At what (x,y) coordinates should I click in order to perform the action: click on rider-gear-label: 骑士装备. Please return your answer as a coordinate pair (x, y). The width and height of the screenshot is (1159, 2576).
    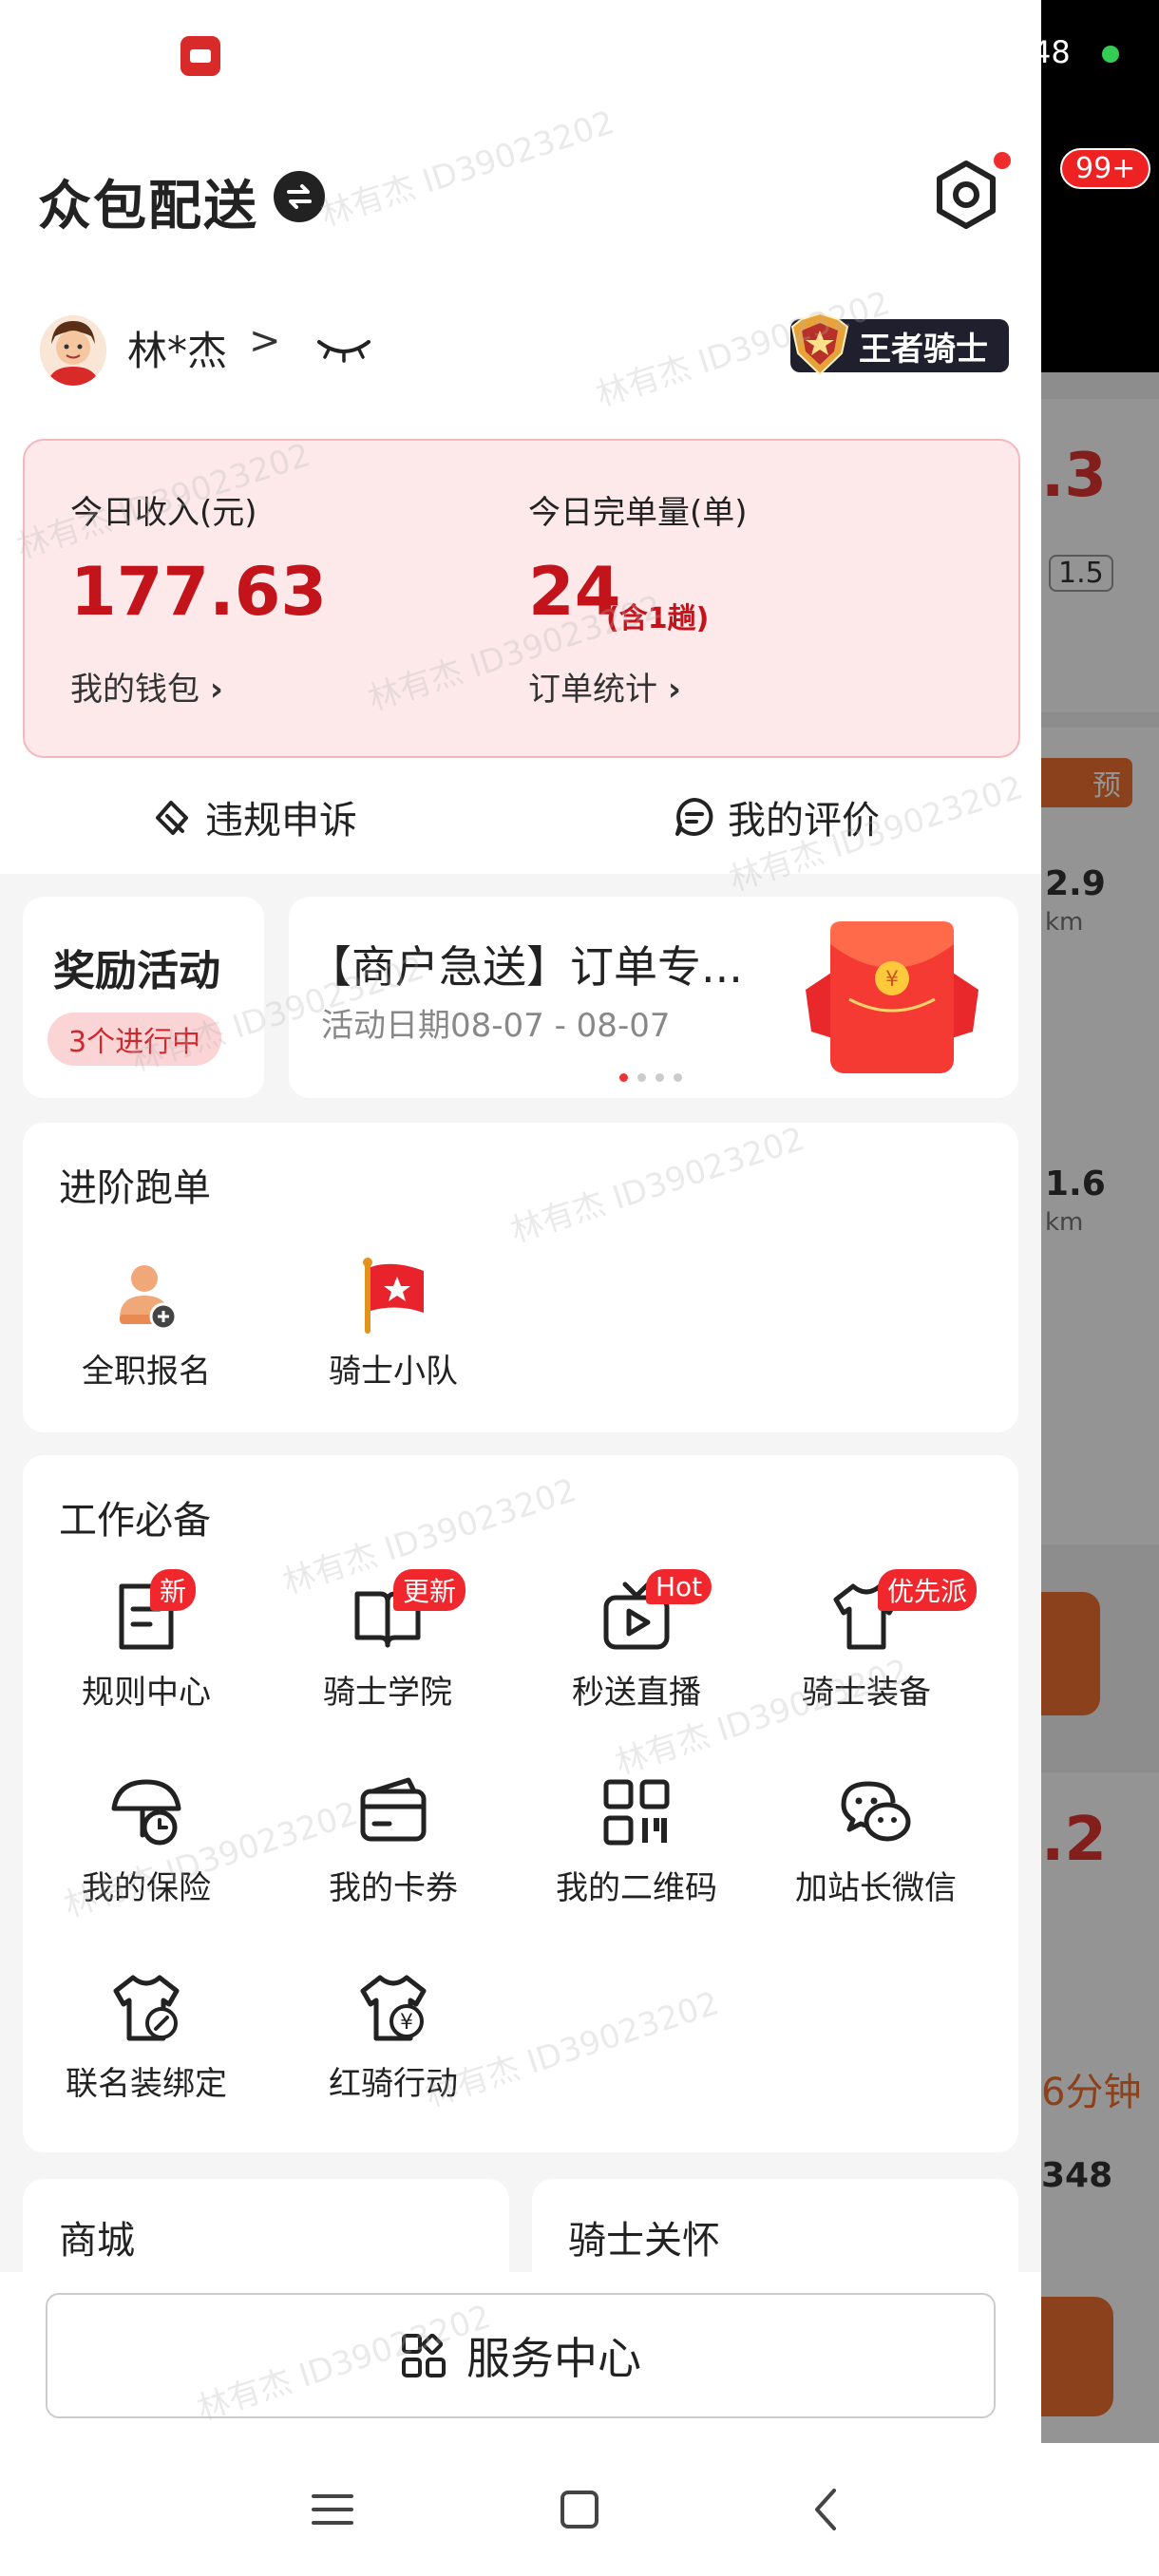
    Looking at the image, I should click on (866, 1693).